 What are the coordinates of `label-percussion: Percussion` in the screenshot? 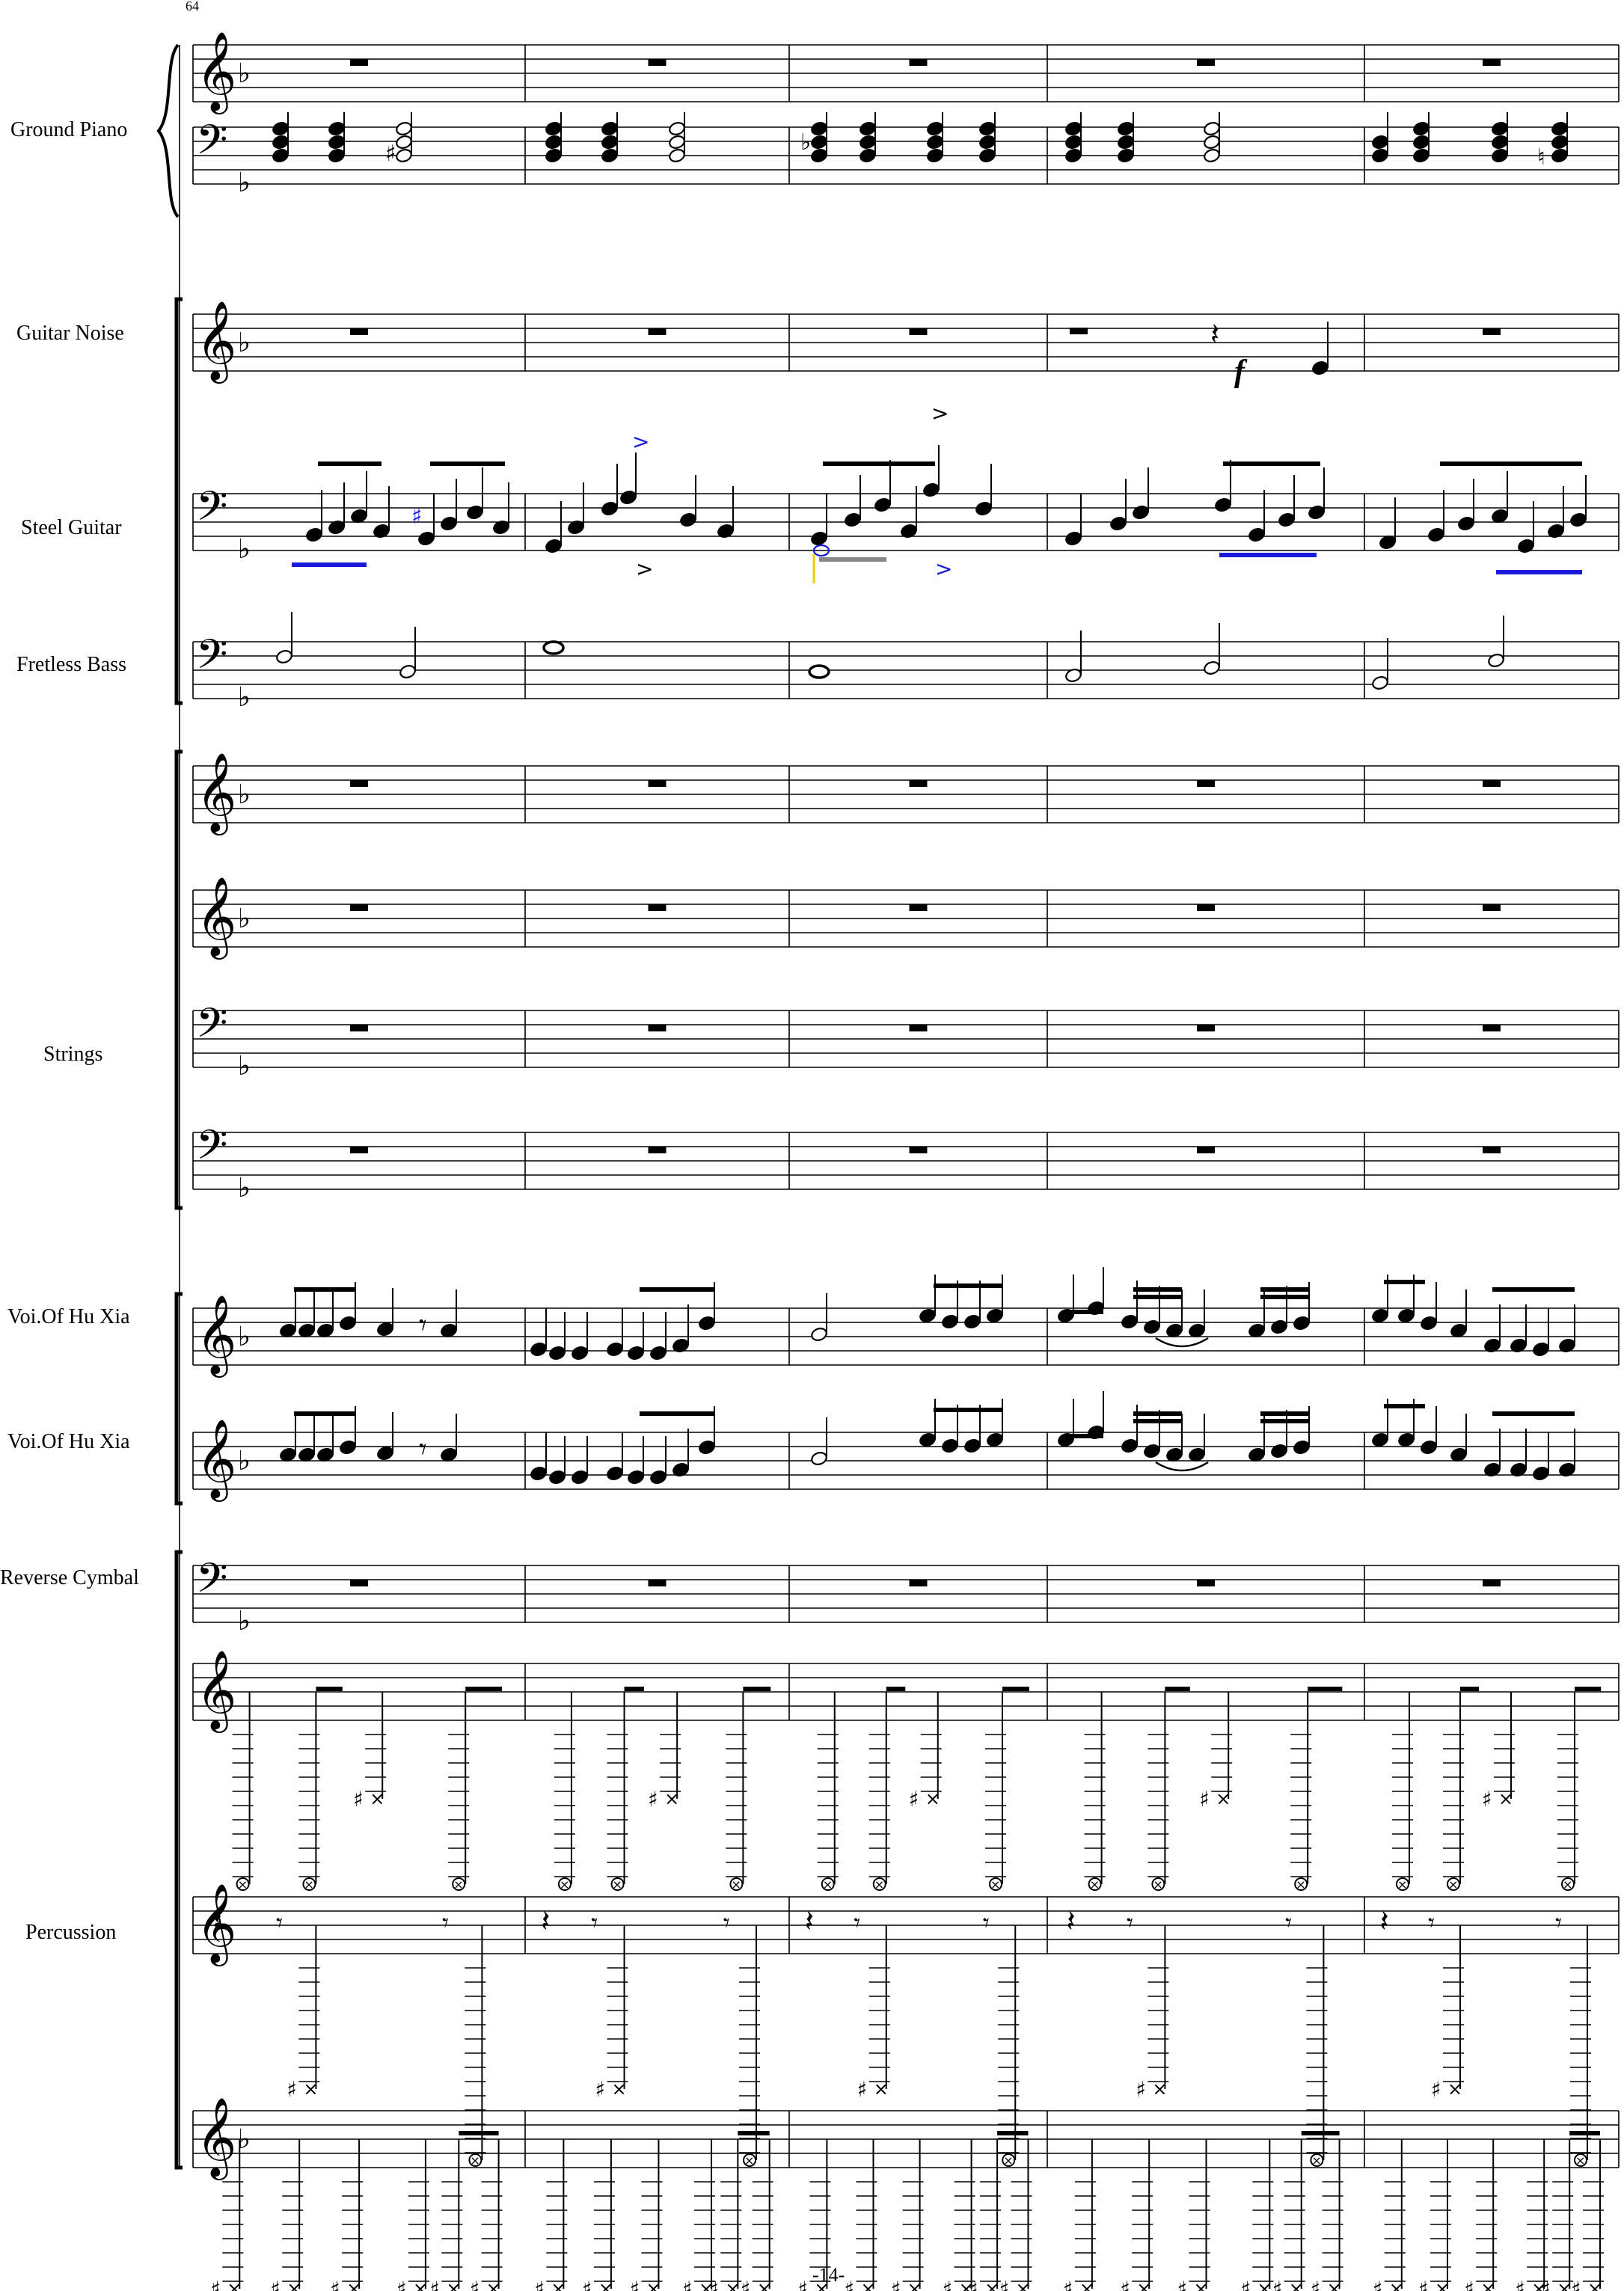 It's located at (70, 1932).